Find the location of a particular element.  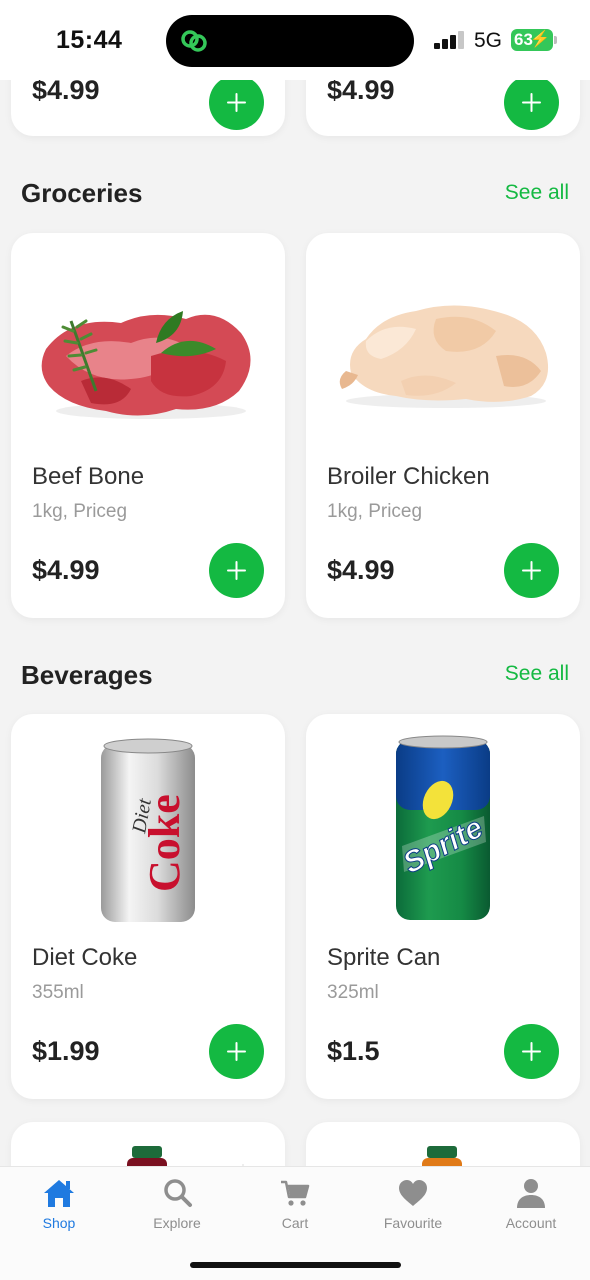

product-name: Beef Bone is located at coordinates (88, 476).